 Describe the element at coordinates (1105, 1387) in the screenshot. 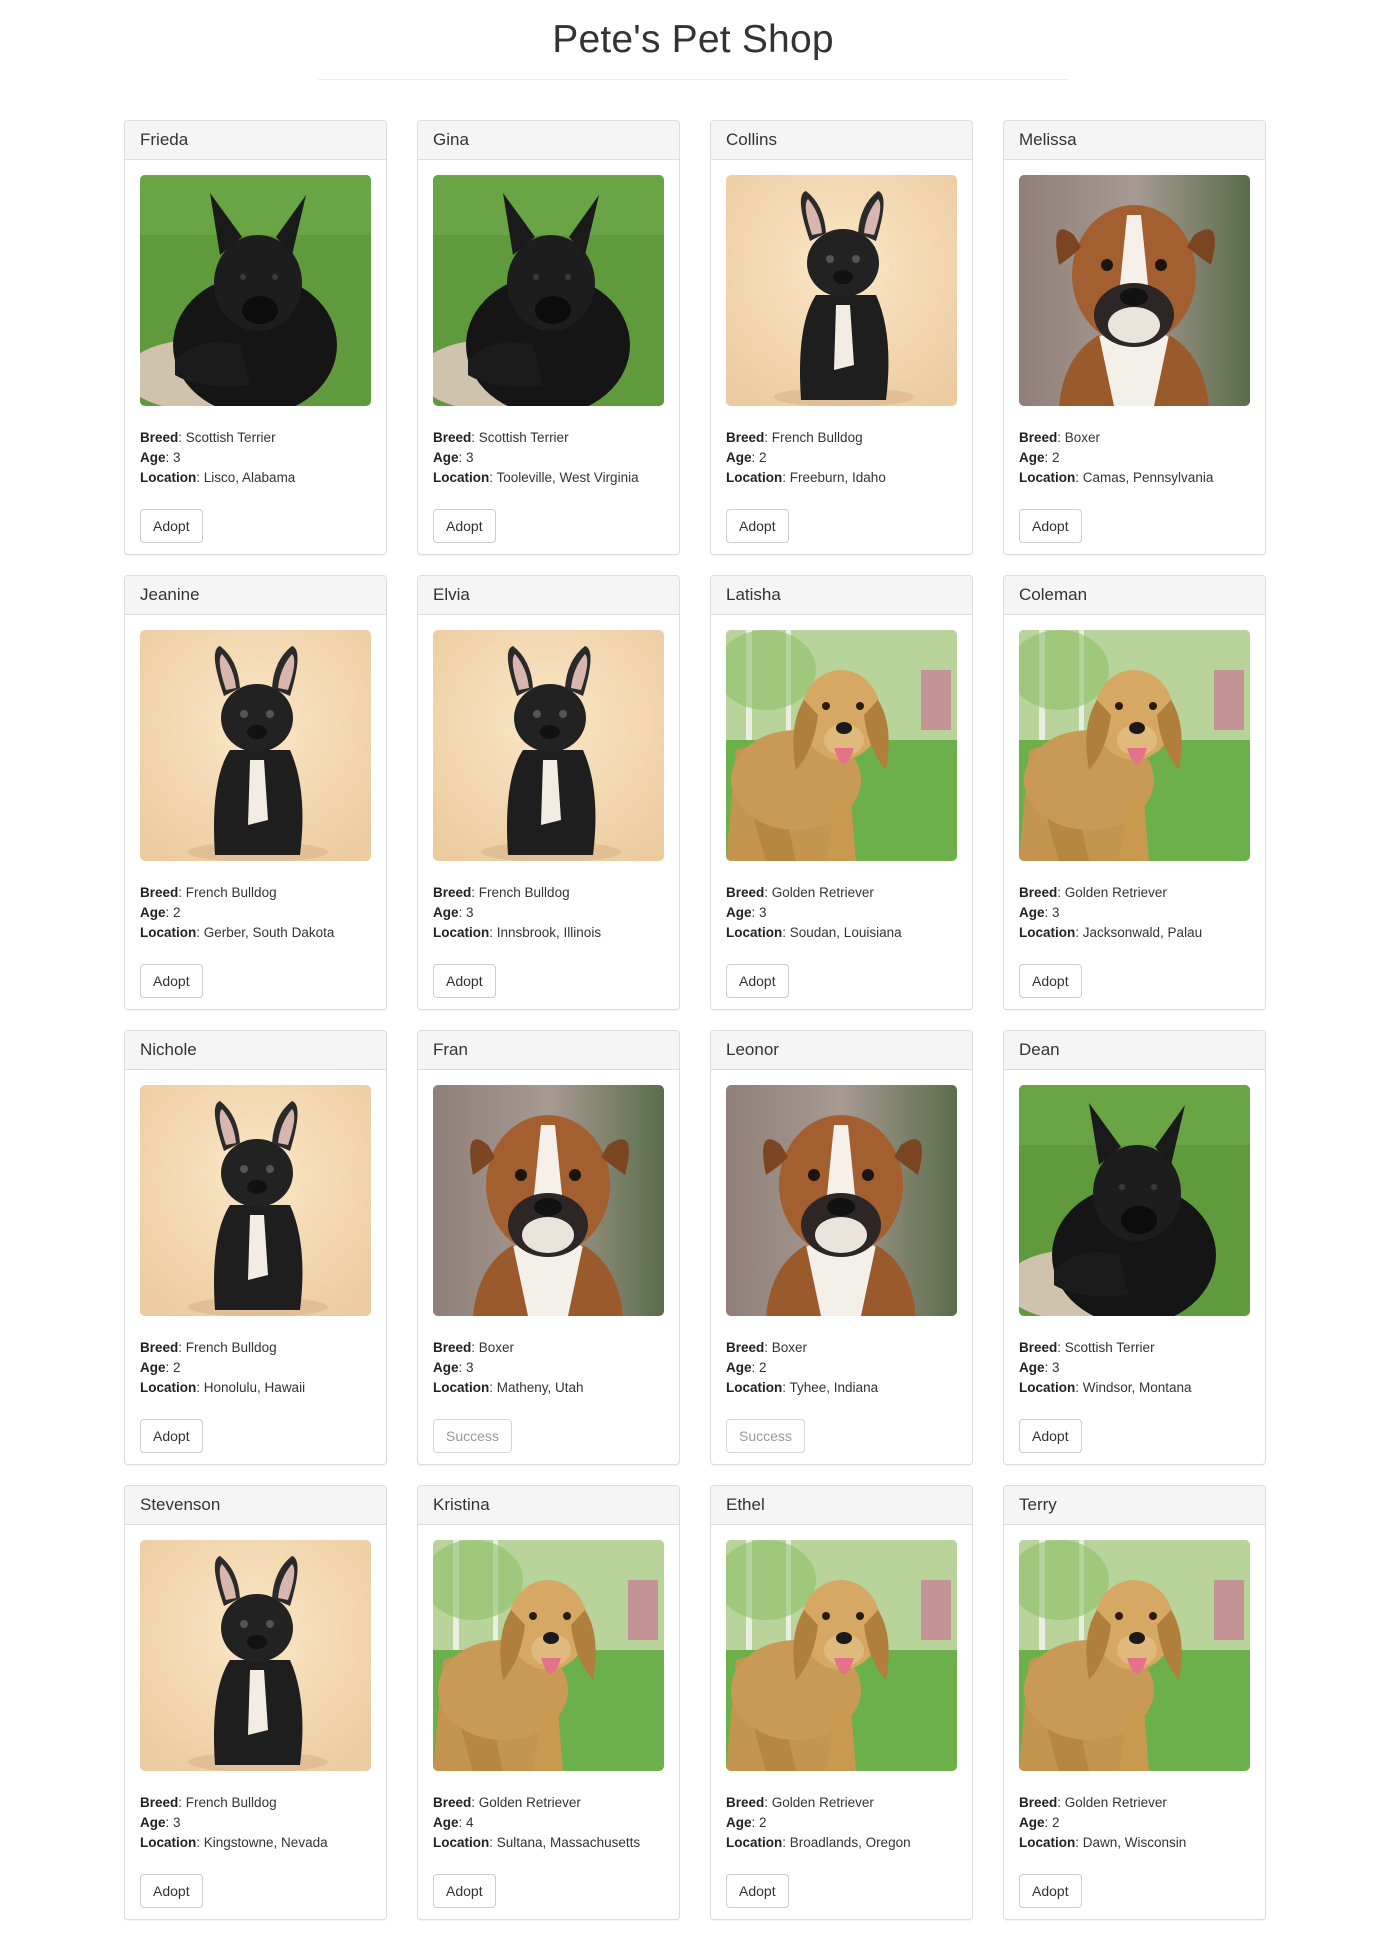

I see `pet-location-row: Location: Windsor, Montana` at that location.